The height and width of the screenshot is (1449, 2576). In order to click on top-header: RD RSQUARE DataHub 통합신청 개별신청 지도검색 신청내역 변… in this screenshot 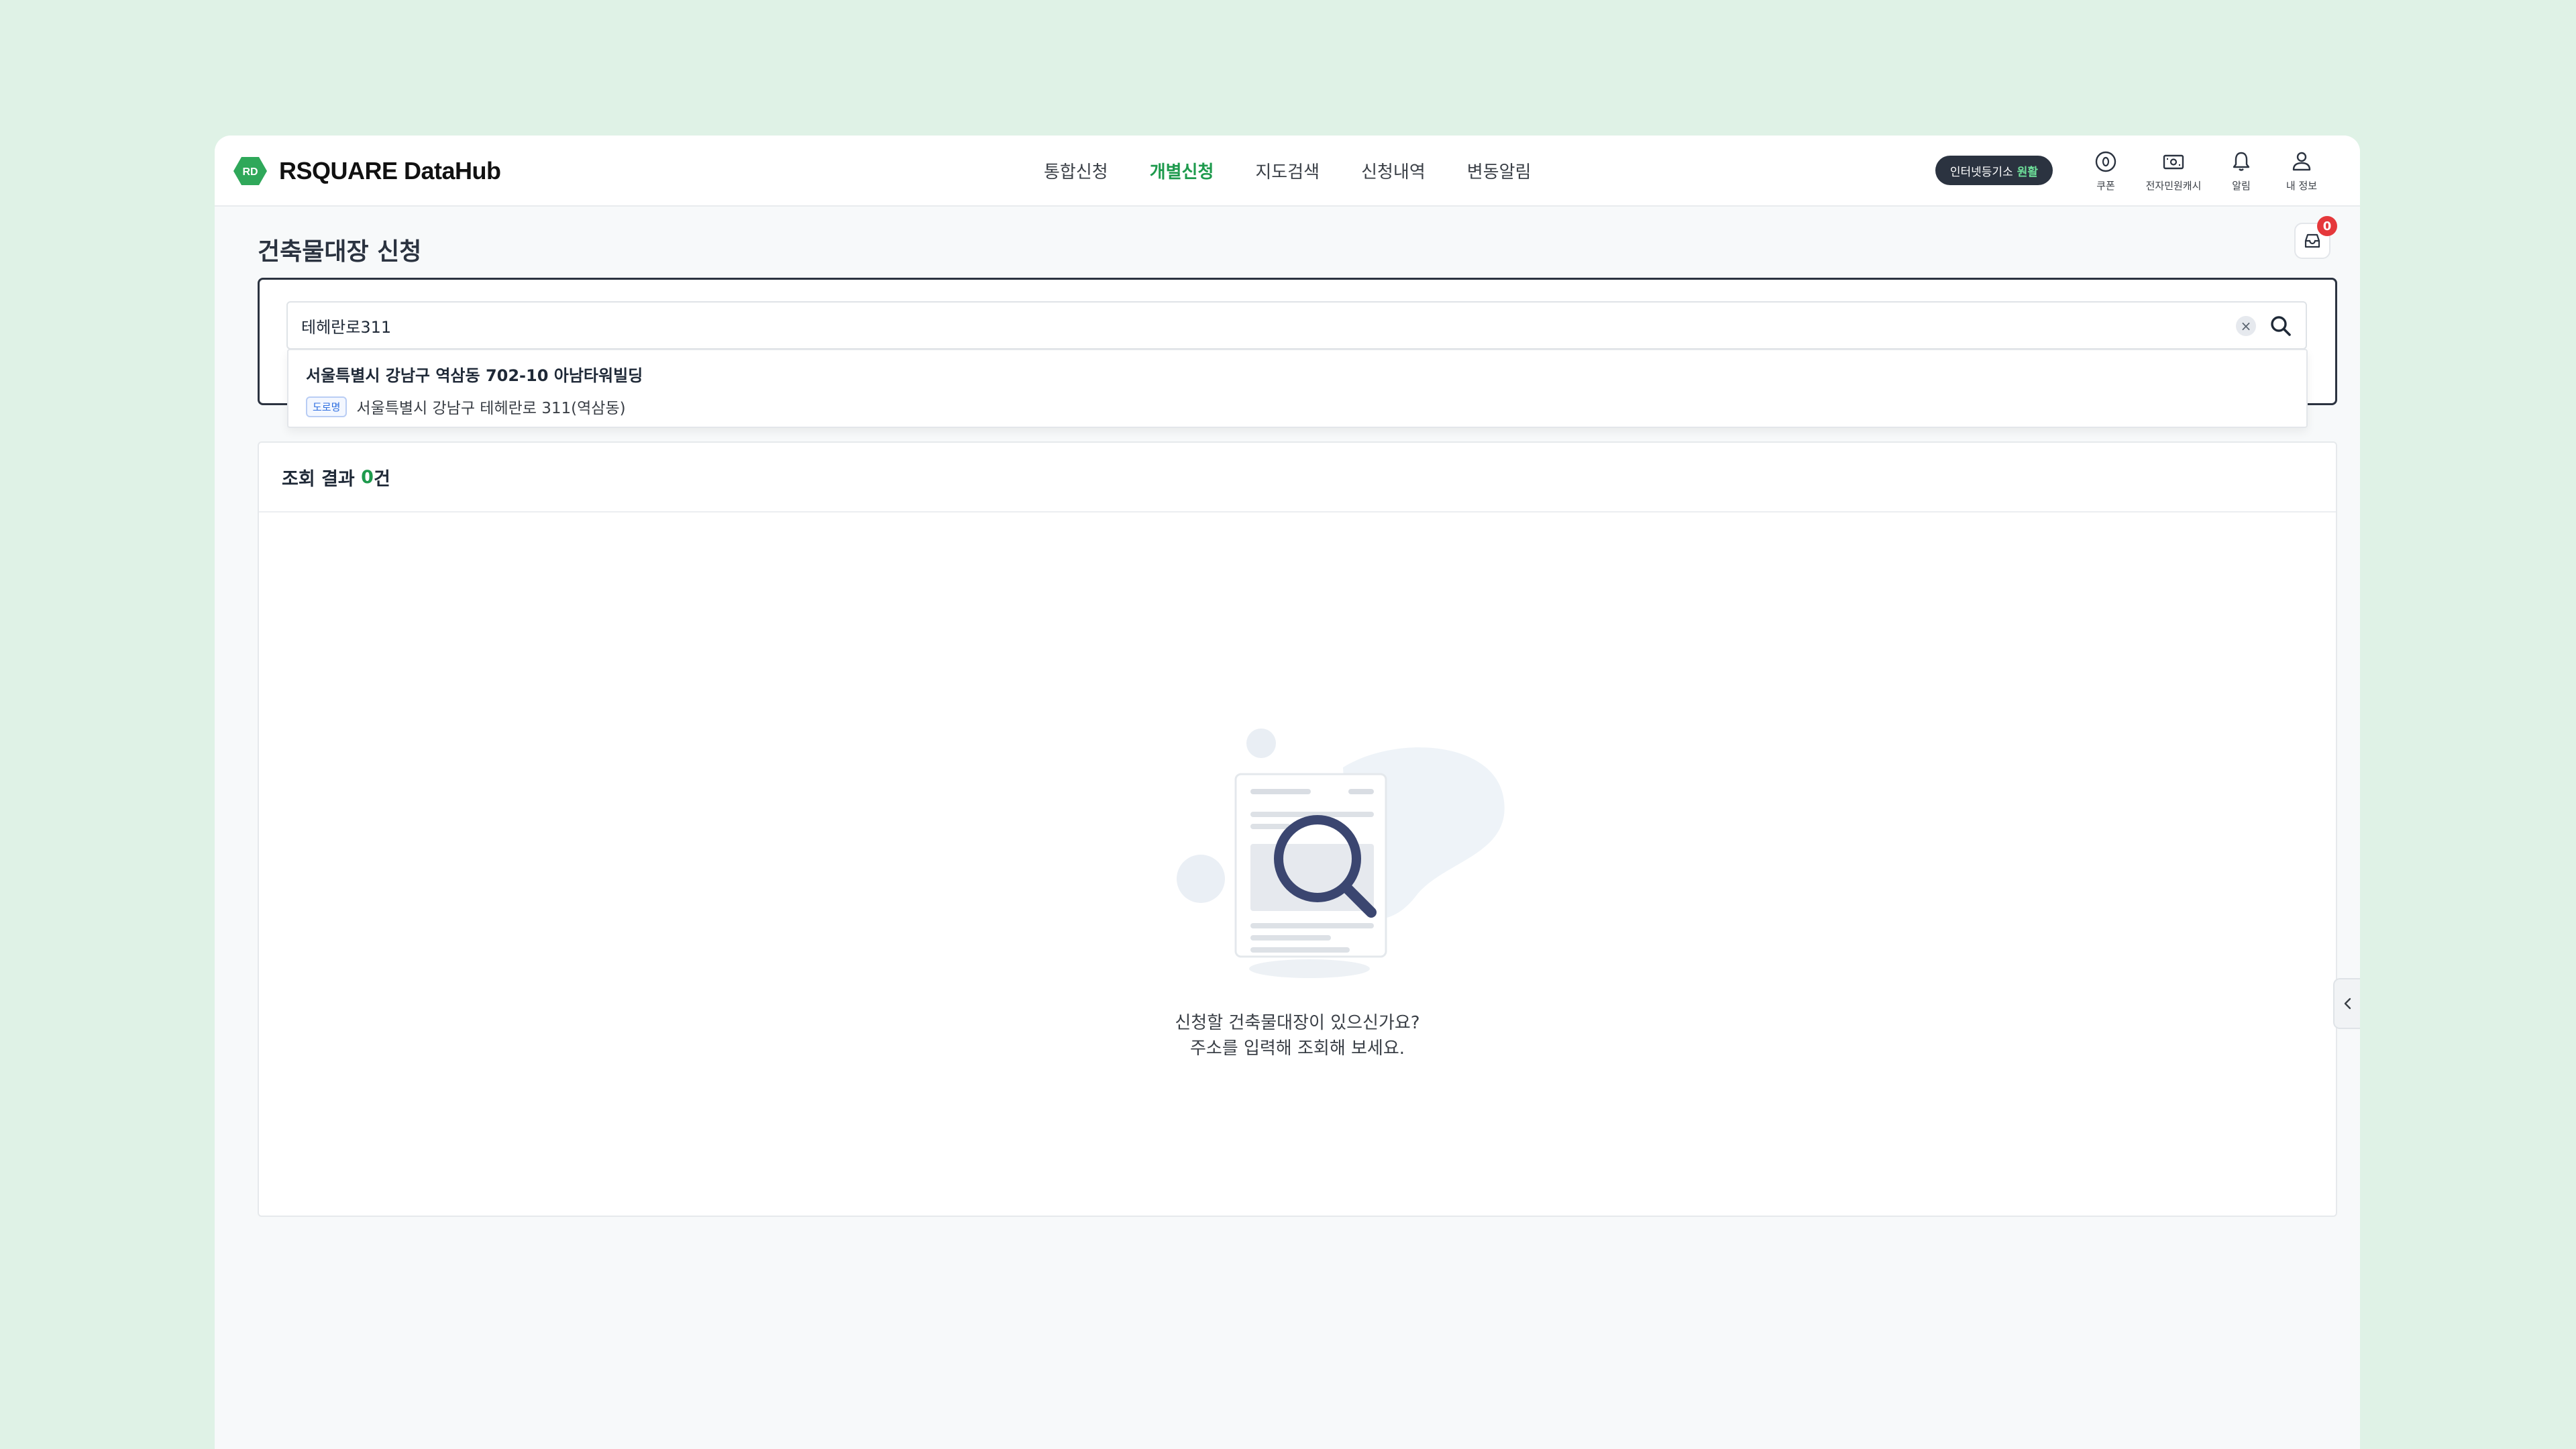, I will do `click(1287, 171)`.